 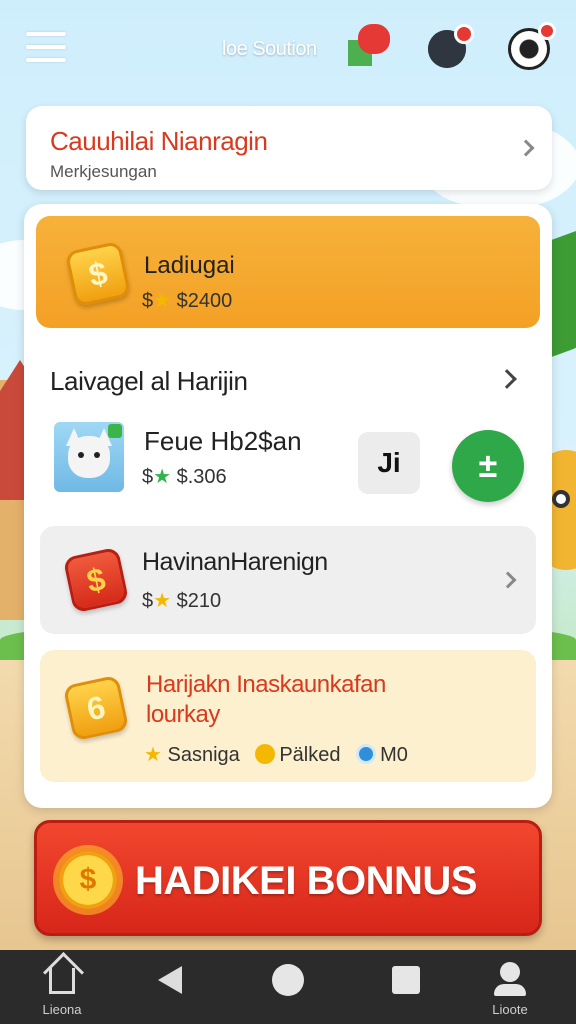 What do you see at coordinates (204, 301) in the screenshot?
I see `balance-amount: $2400` at bounding box center [204, 301].